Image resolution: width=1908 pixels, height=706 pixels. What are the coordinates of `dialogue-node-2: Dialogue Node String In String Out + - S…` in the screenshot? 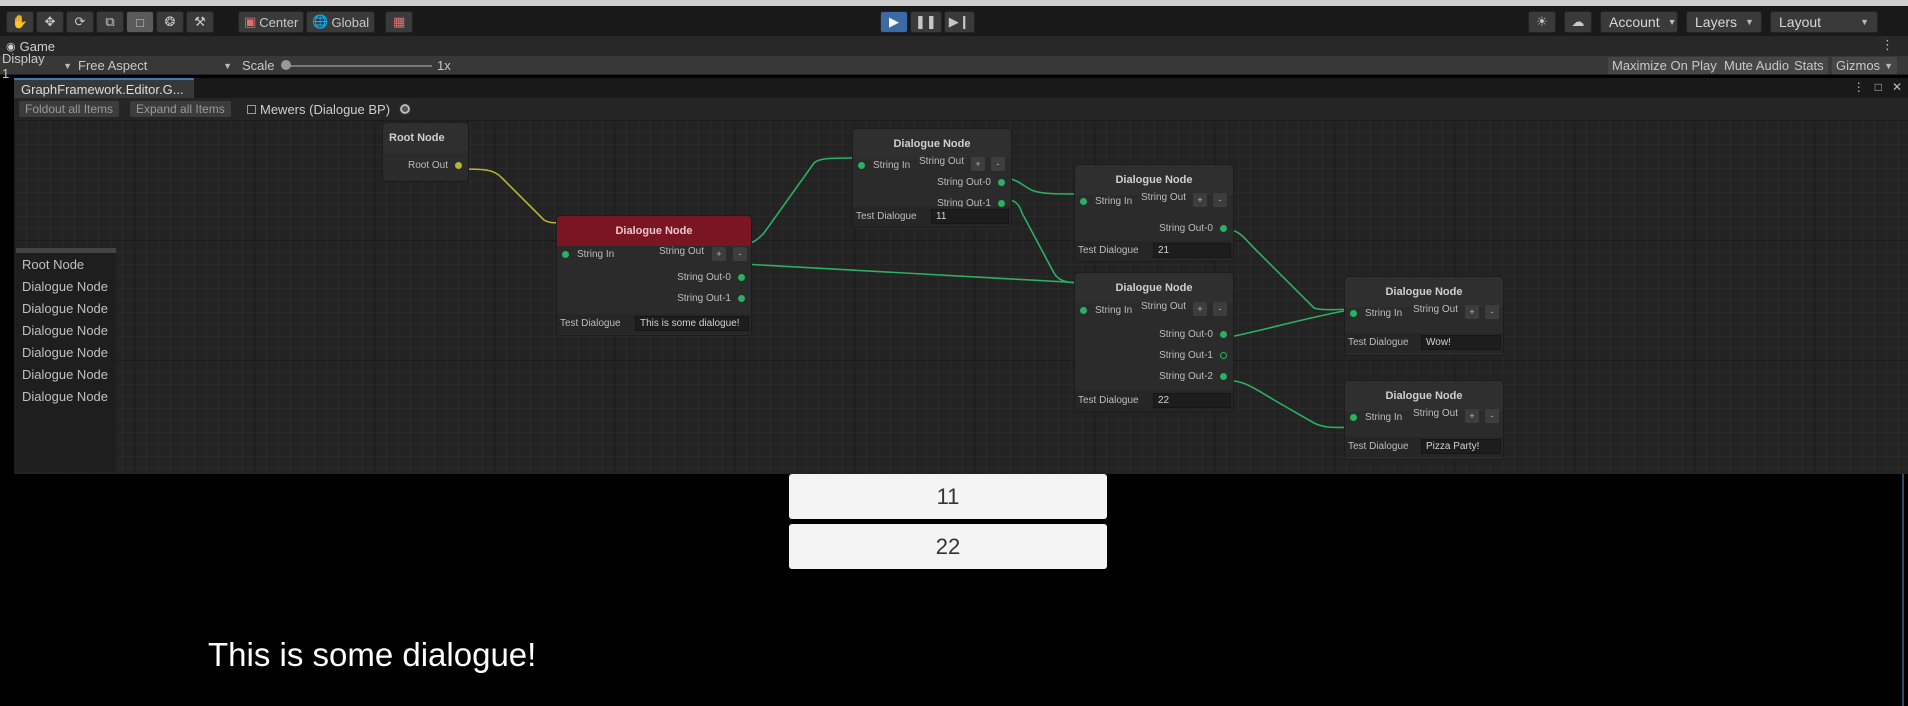 It's located at (932, 178).